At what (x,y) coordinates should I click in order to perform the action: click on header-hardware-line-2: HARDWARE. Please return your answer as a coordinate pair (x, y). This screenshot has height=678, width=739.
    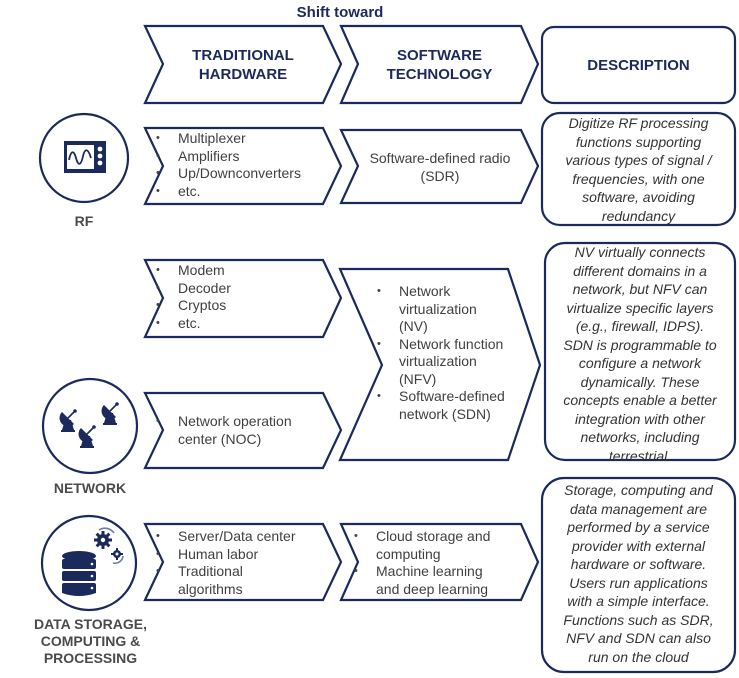
    Looking at the image, I should click on (243, 74).